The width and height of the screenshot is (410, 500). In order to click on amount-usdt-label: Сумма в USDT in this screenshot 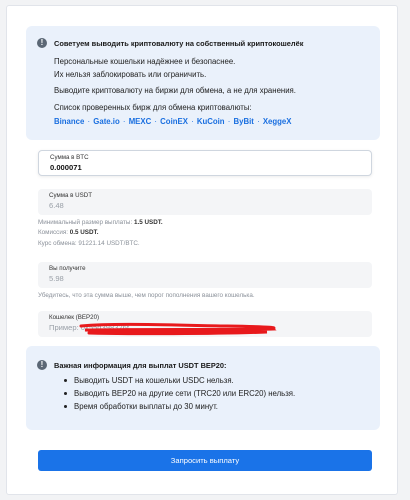, I will do `click(71, 195)`.